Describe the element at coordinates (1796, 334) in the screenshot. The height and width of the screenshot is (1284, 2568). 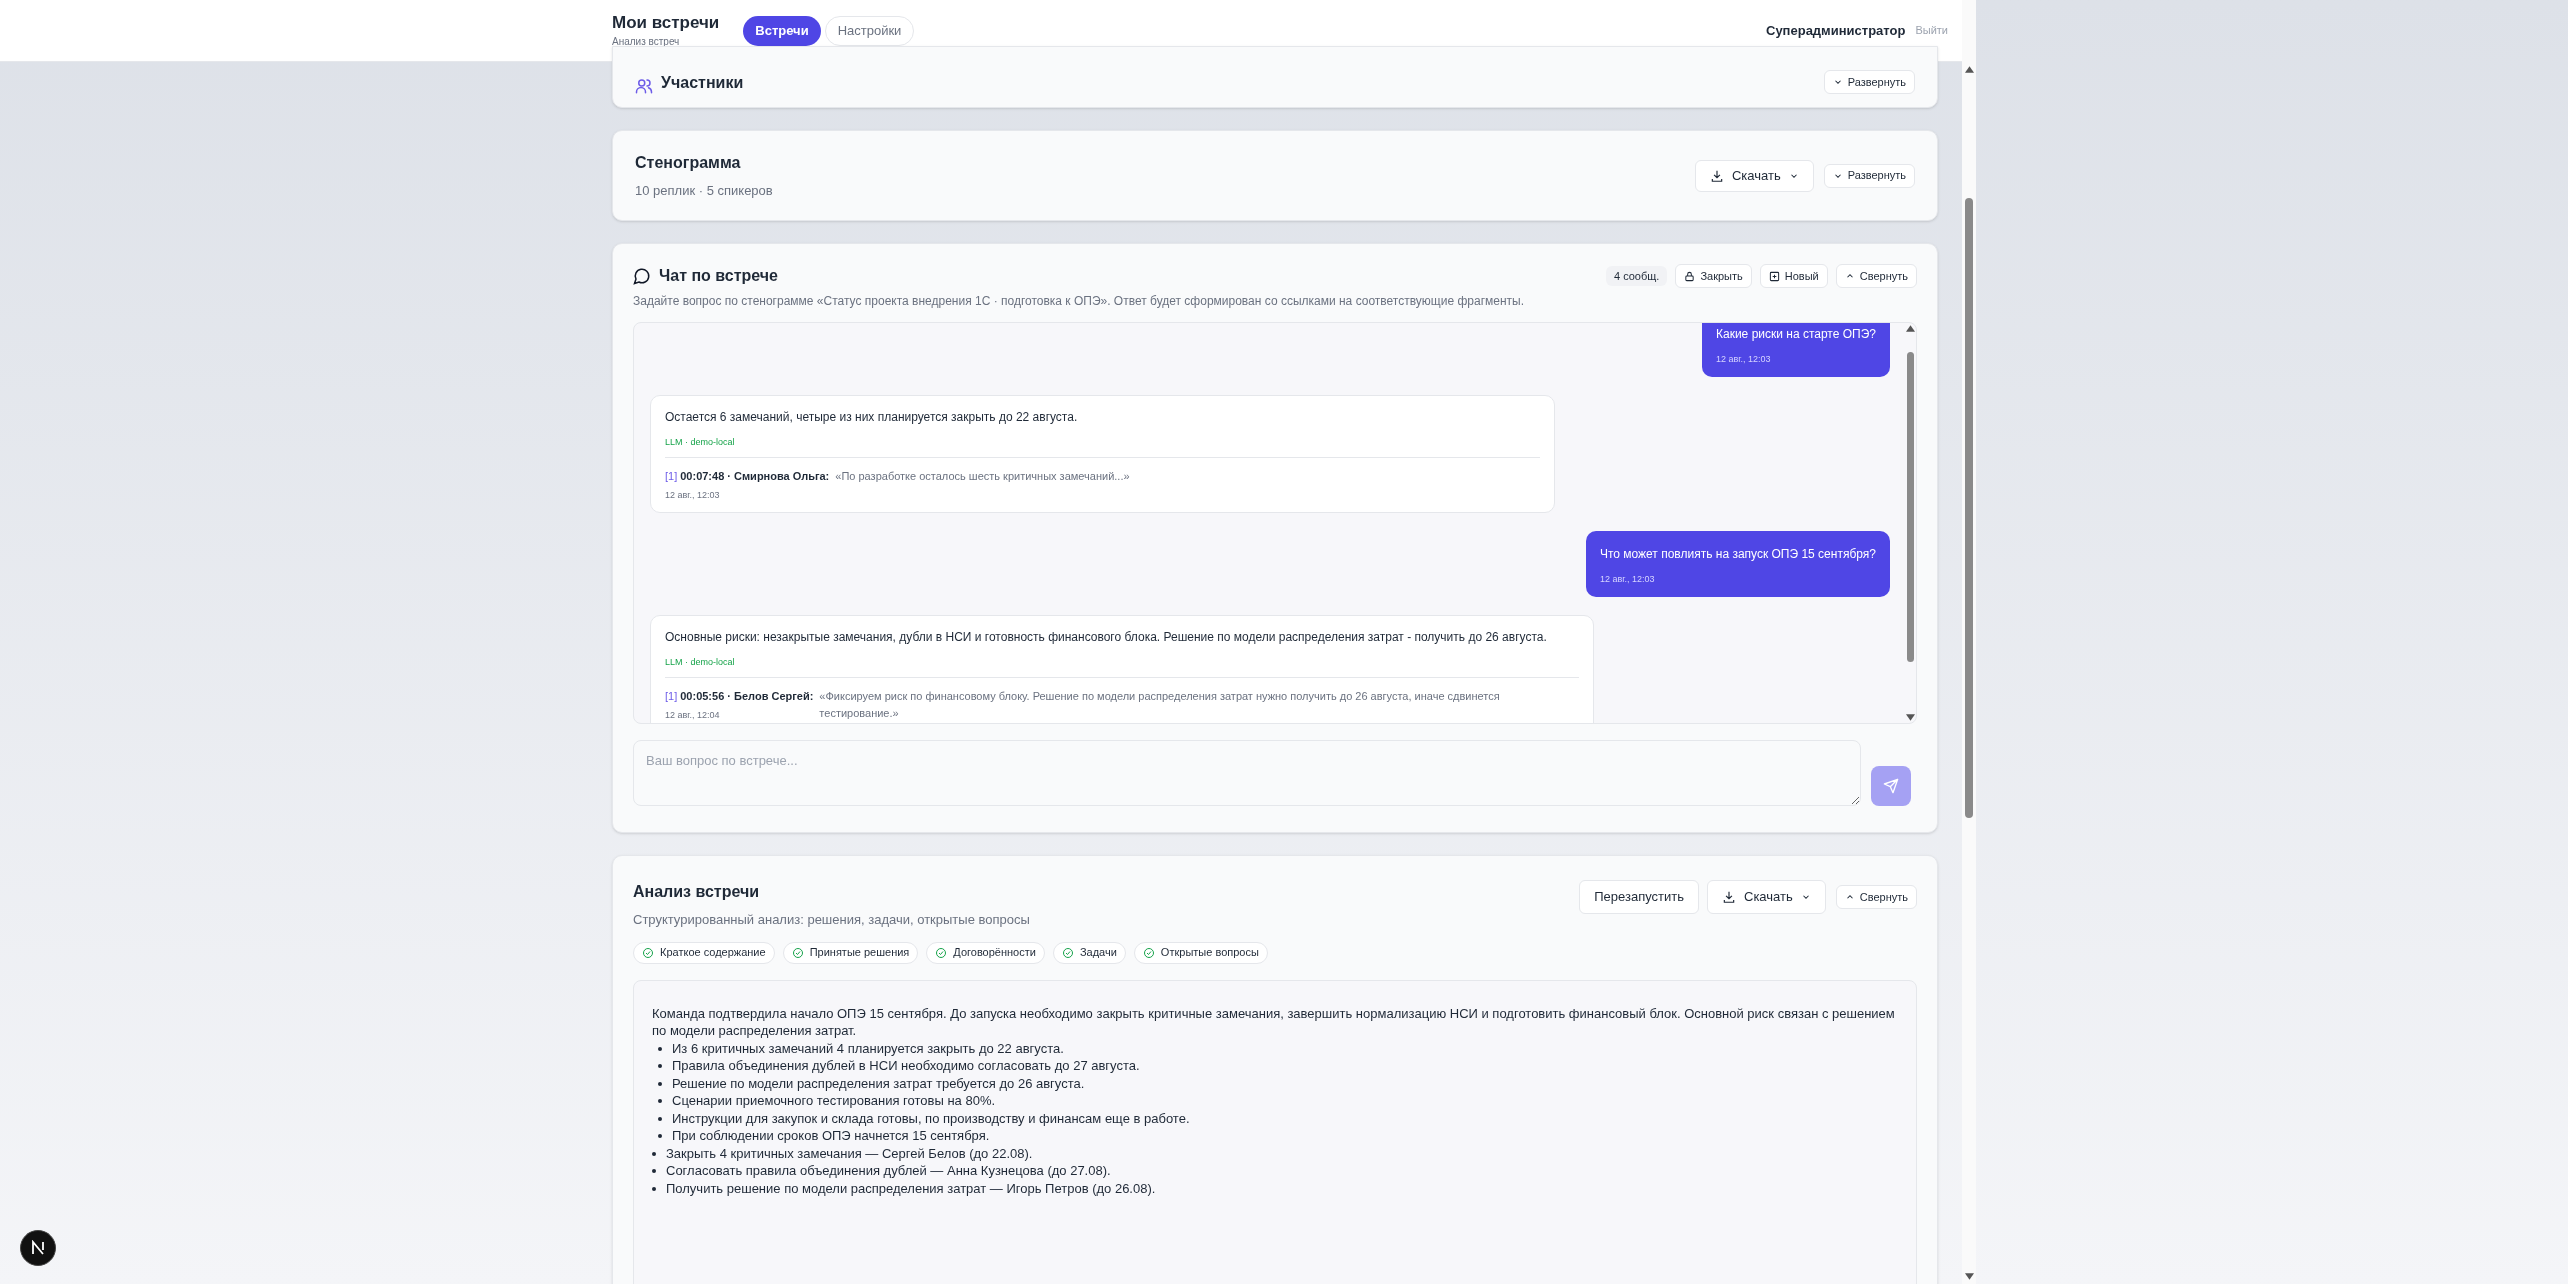
I see `message-text: Какие риски на старте ОПЭ?` at that location.